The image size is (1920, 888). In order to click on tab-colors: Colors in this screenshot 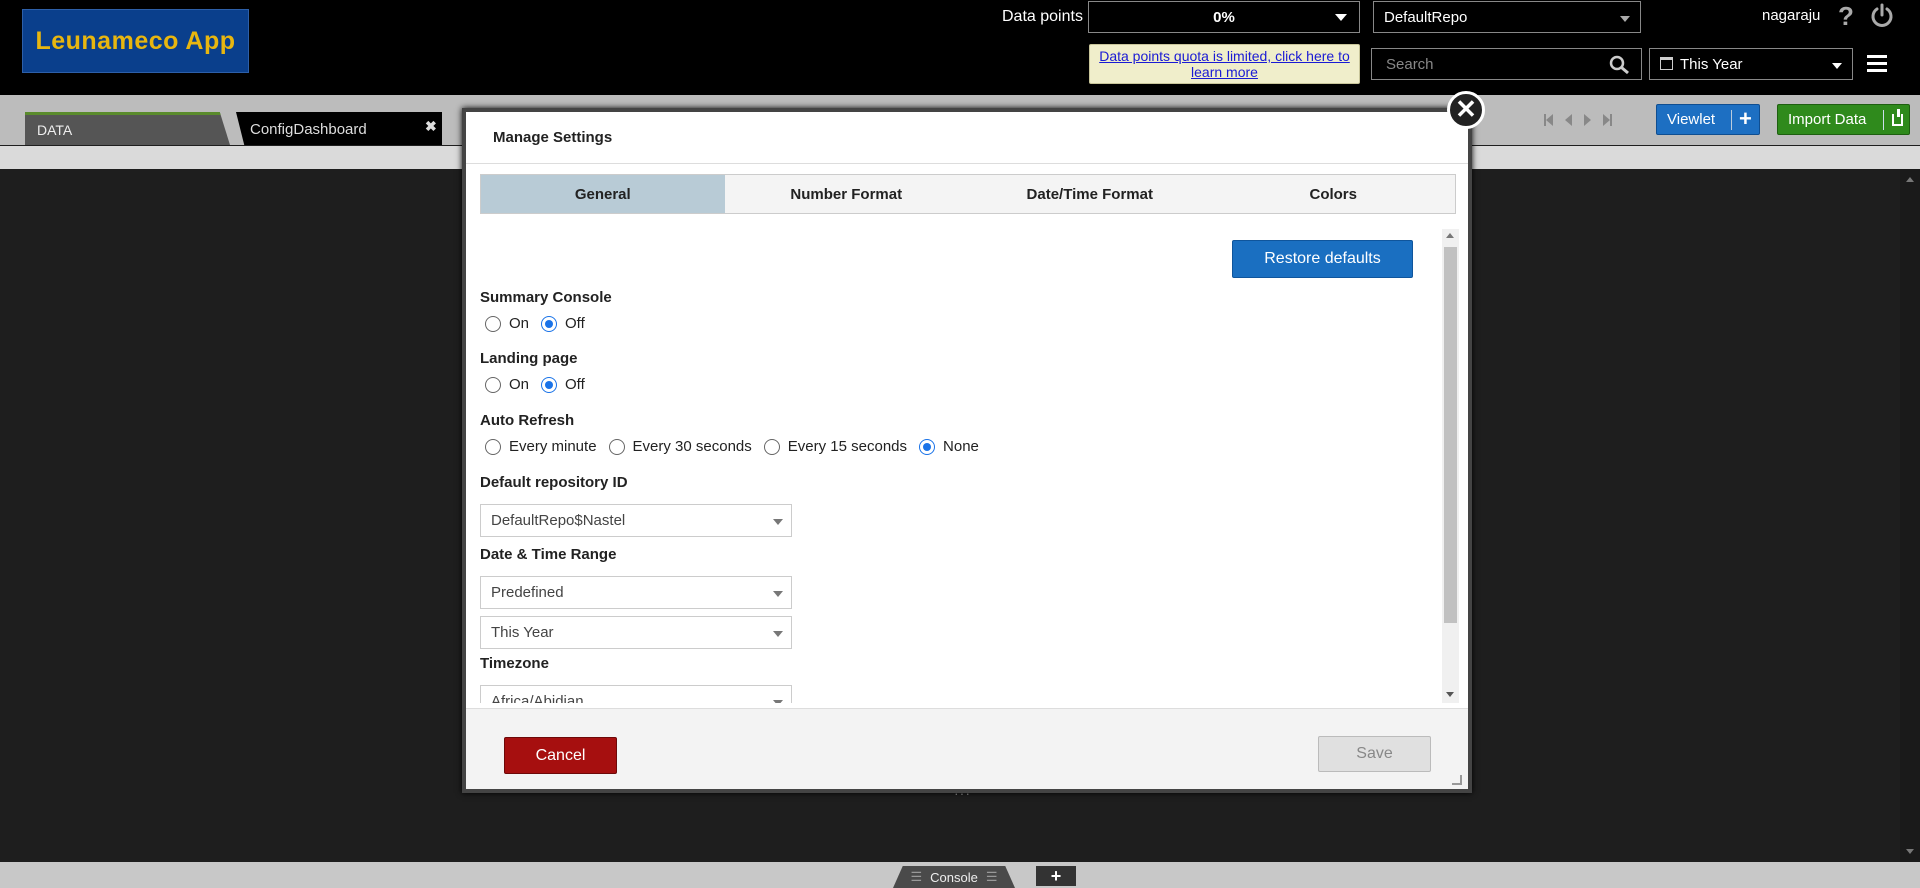, I will do `click(1333, 194)`.